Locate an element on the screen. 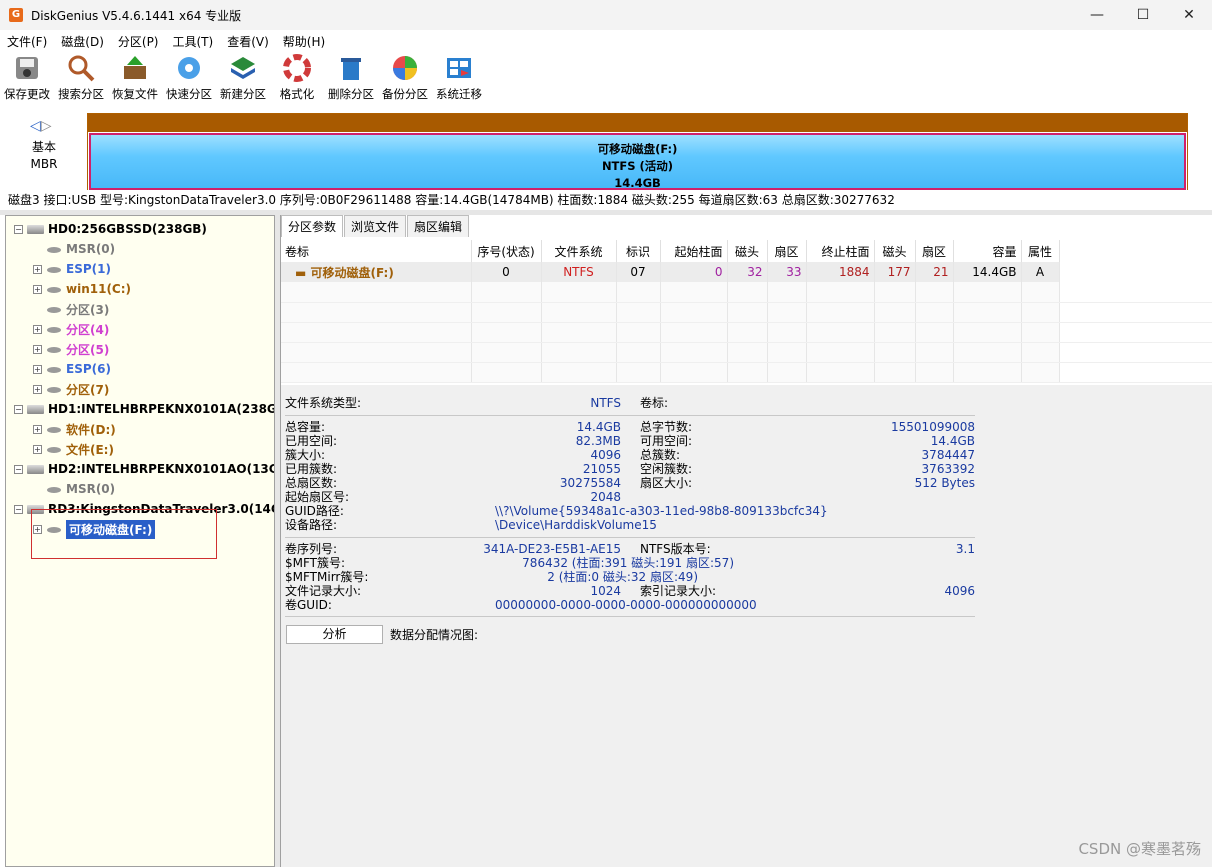 This screenshot has width=1212, height=867. title-bar: G DiskGenius V5.4.6.1441 x64 专业版 — ☐ ✕ is located at coordinates (606, 15).